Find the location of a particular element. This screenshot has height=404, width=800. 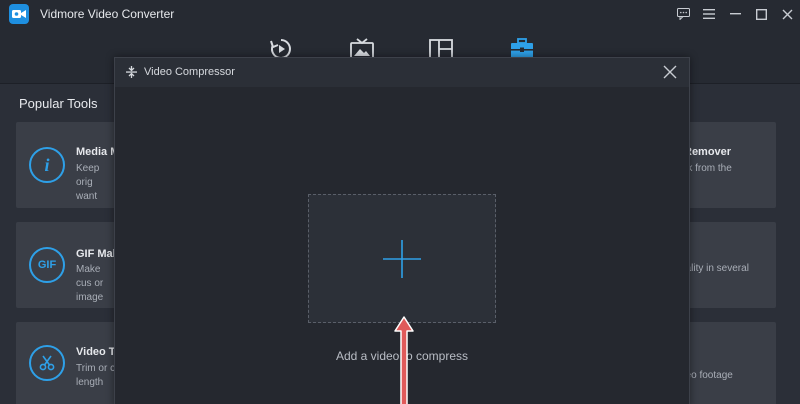

menu-icon is located at coordinates (709, 14).